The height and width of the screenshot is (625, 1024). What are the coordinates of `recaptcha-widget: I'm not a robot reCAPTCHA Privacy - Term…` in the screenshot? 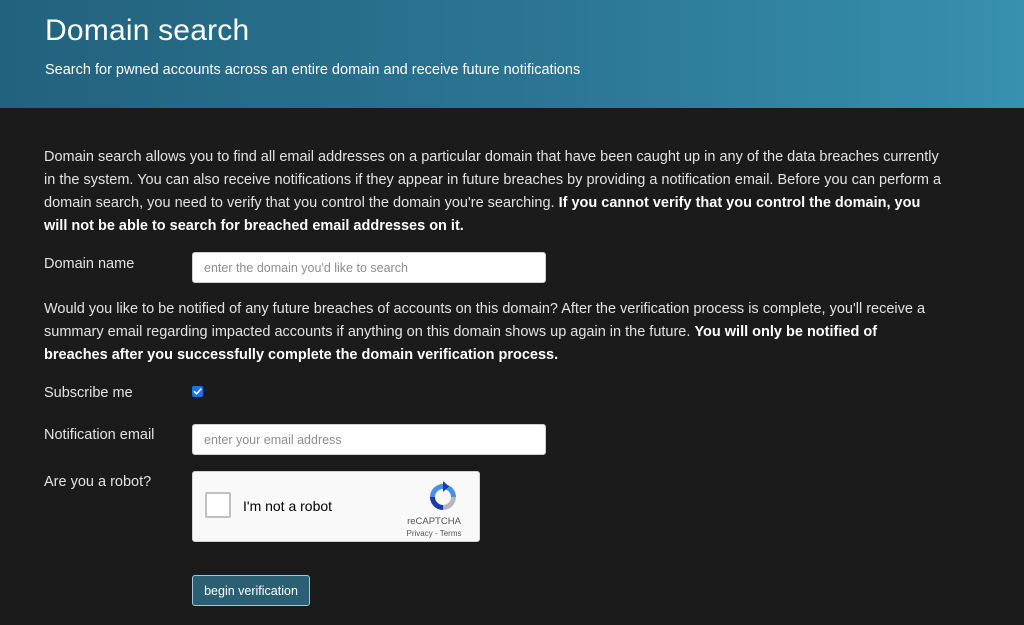 It's located at (336, 506).